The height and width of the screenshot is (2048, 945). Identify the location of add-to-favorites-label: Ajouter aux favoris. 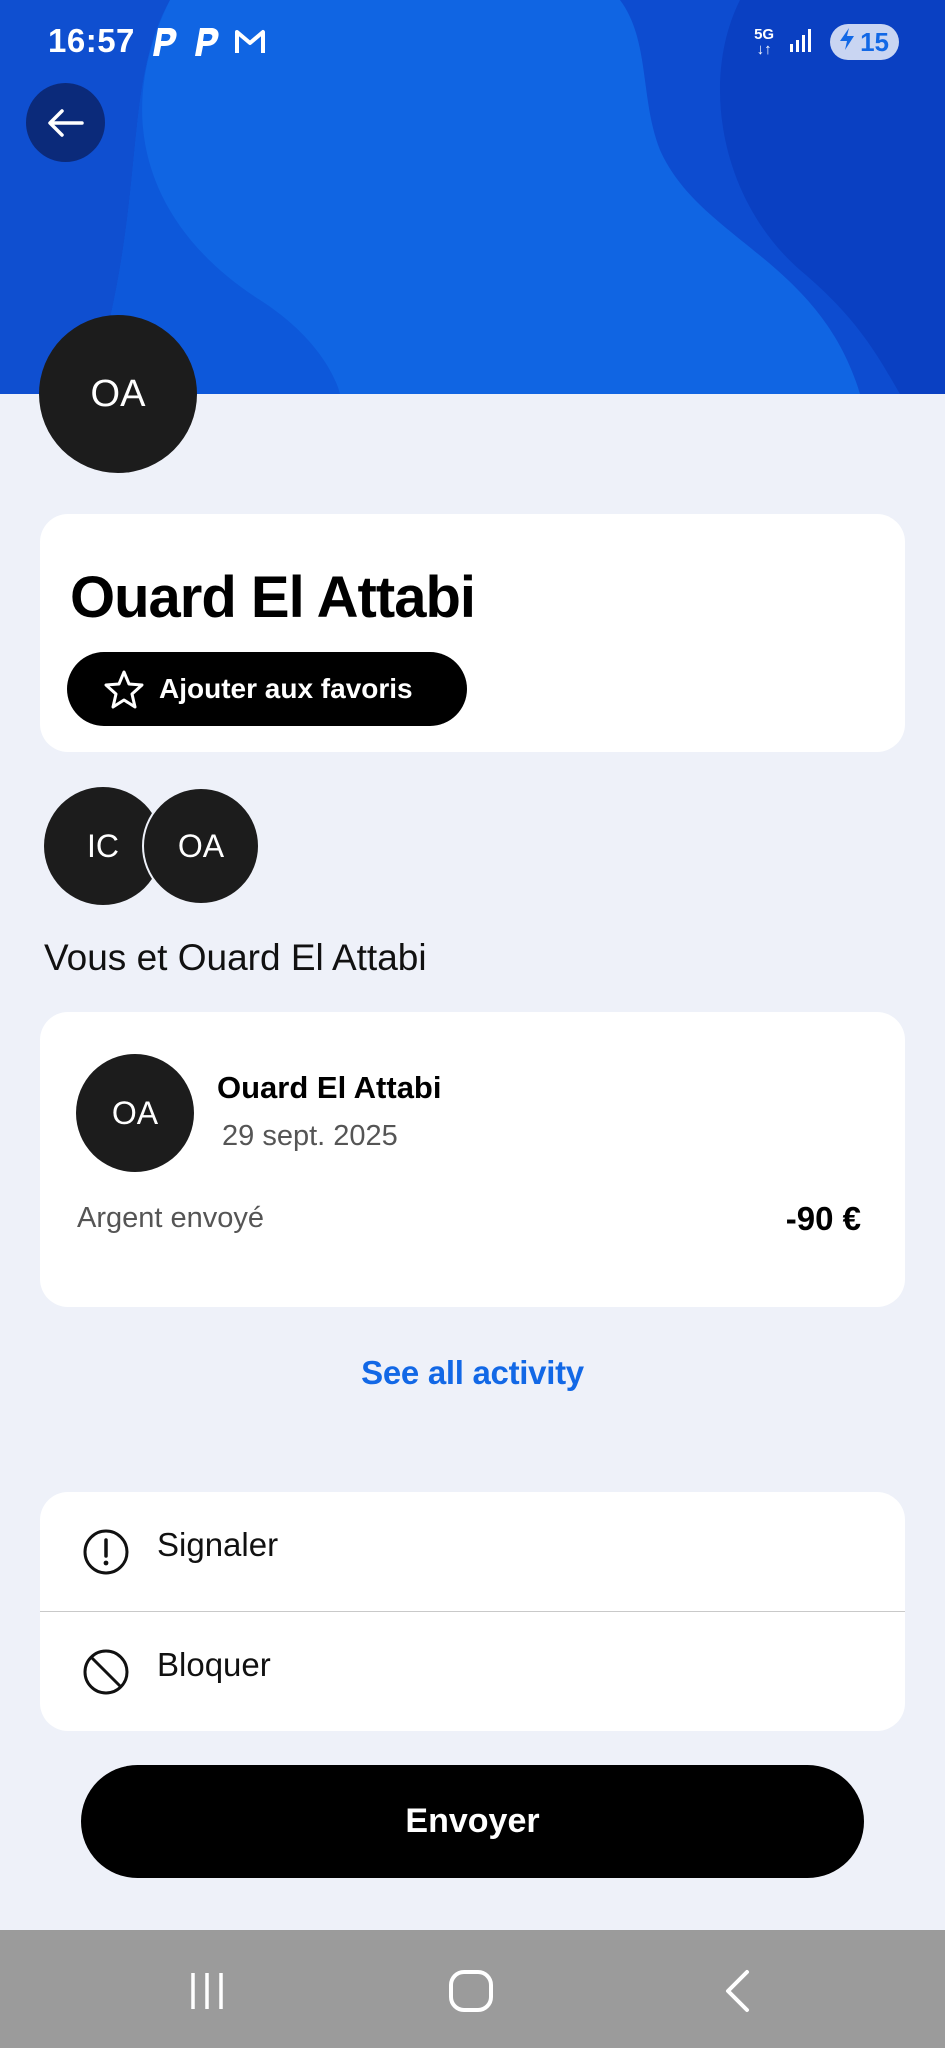
(286, 688).